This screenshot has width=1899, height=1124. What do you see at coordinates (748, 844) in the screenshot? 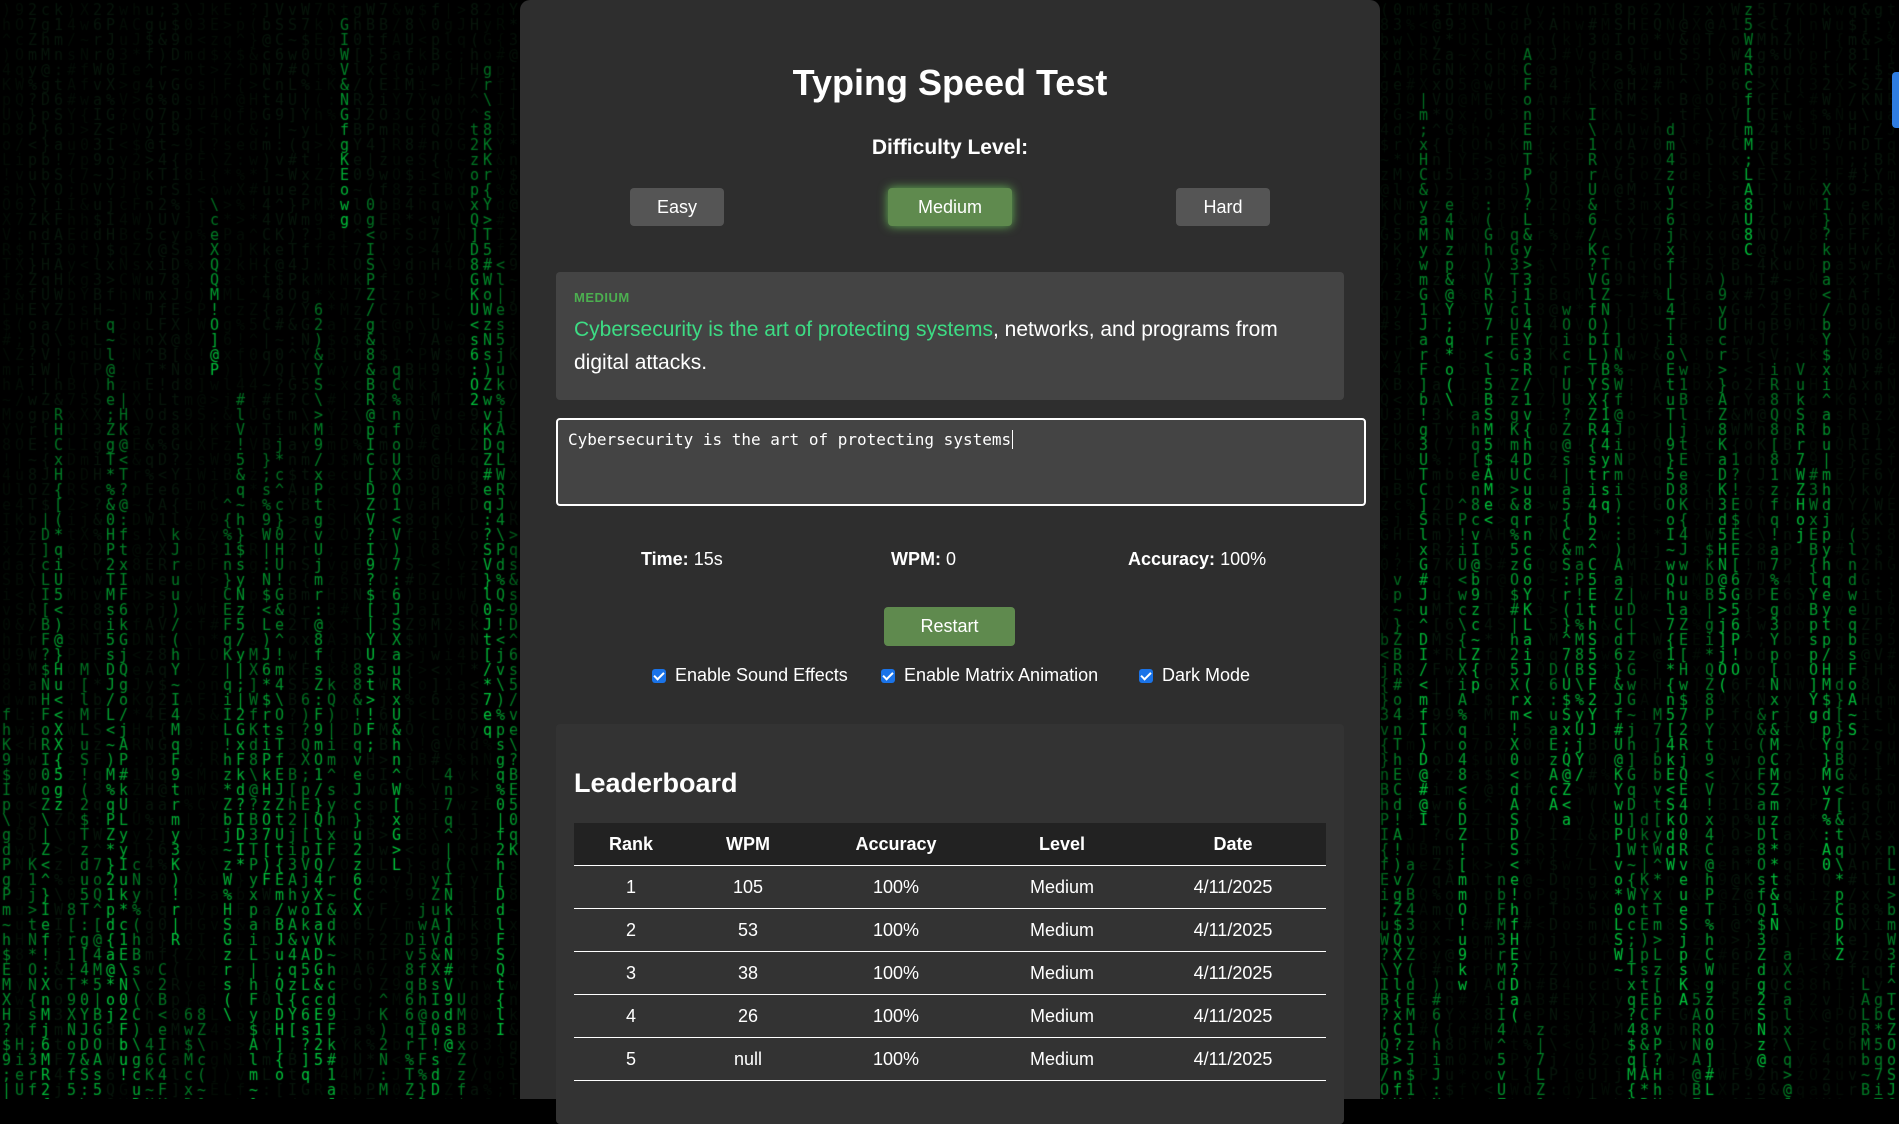
I see `column-header-wpm: WPM` at bounding box center [748, 844].